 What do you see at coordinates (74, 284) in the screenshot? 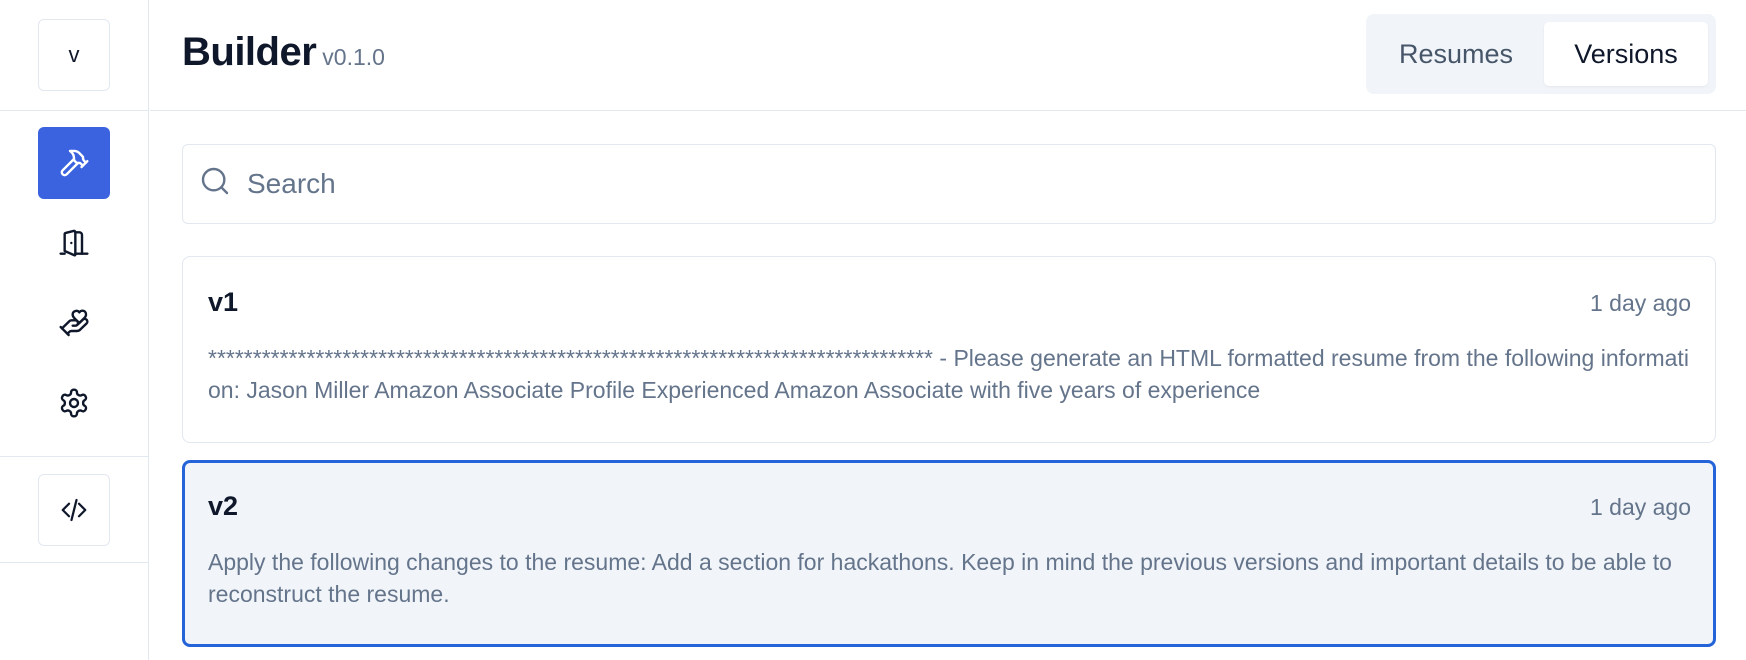
I see `sidebar-nav` at bounding box center [74, 284].